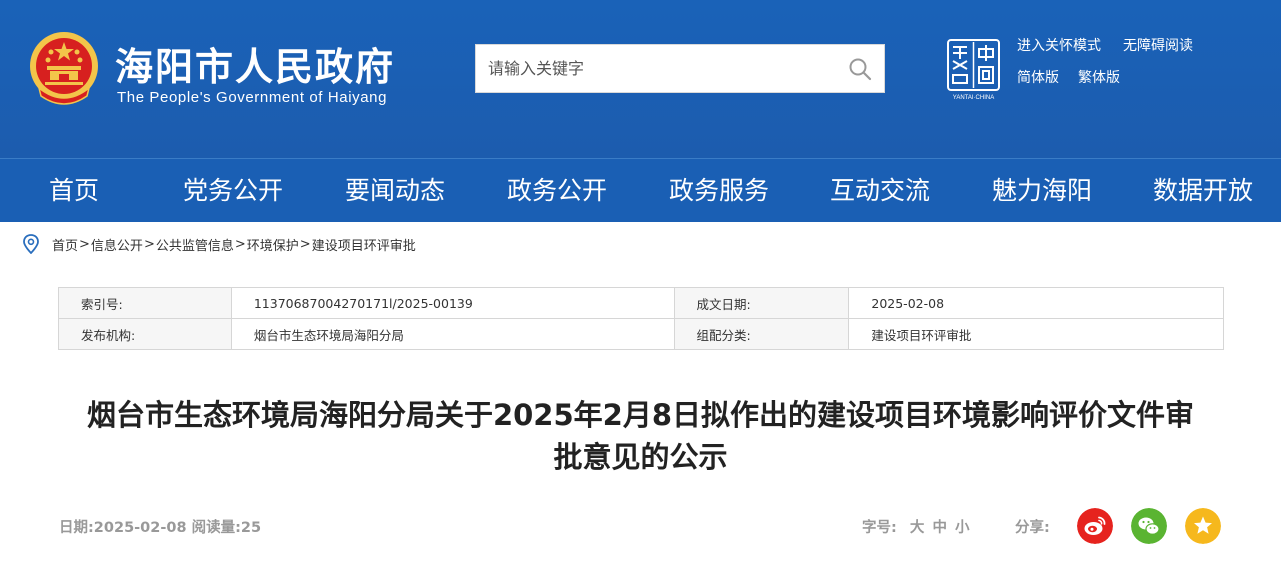 The image size is (1281, 565). I want to click on traditional-chinese-link: 繁体版, so click(1099, 77).